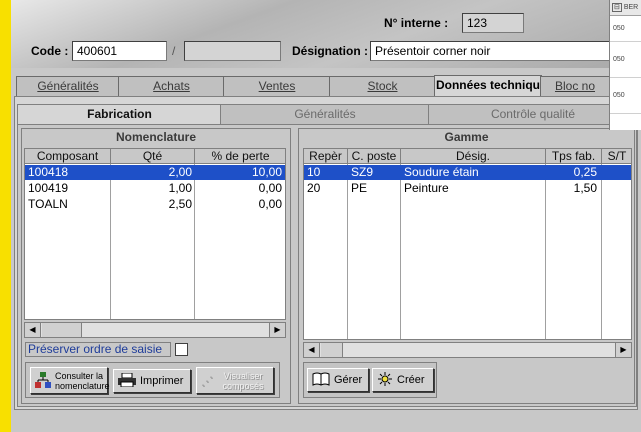 This screenshot has width=641, height=432. I want to click on code-field: 400601, so click(119, 51).